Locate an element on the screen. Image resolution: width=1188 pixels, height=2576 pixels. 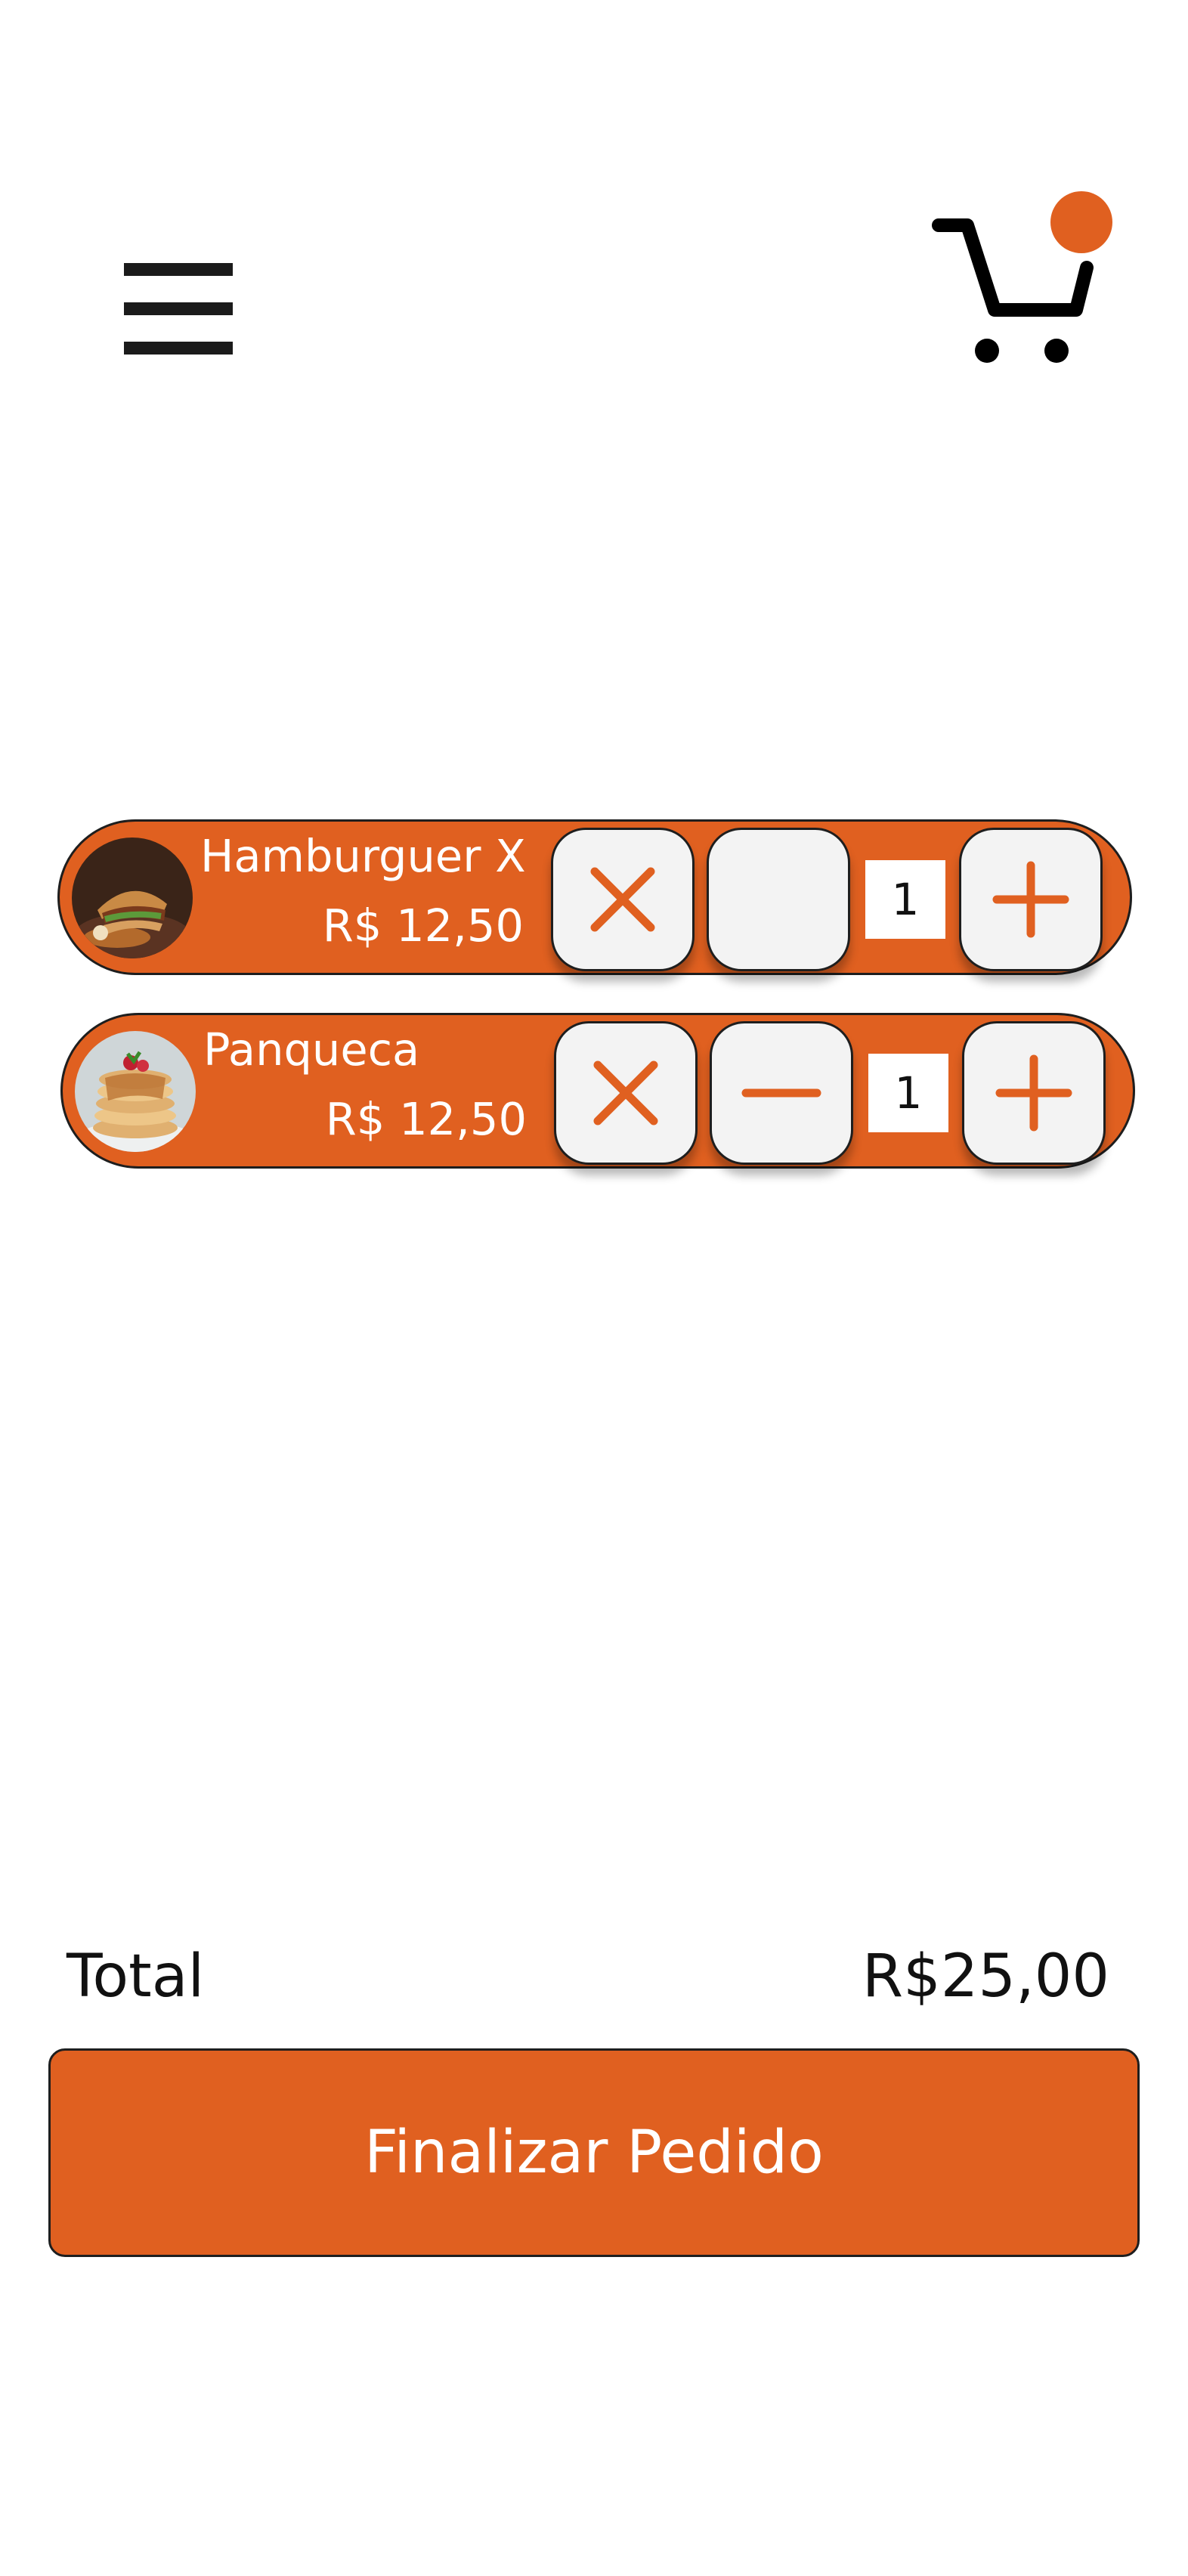
hamburger-photo is located at coordinates (133, 898).